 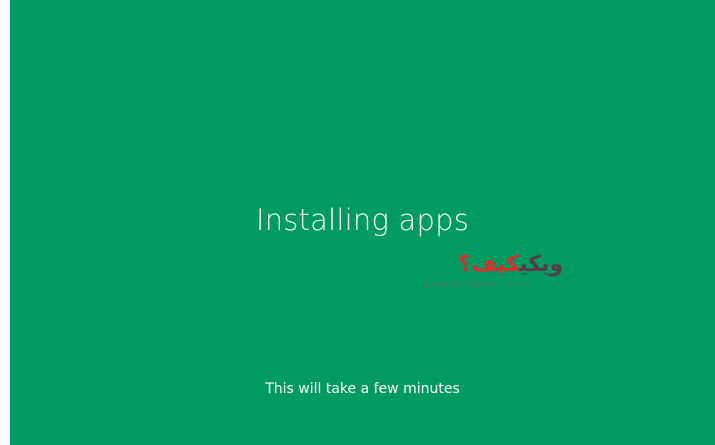 What do you see at coordinates (362, 389) in the screenshot?
I see `installing-subtitle: This will take a few minutes` at bounding box center [362, 389].